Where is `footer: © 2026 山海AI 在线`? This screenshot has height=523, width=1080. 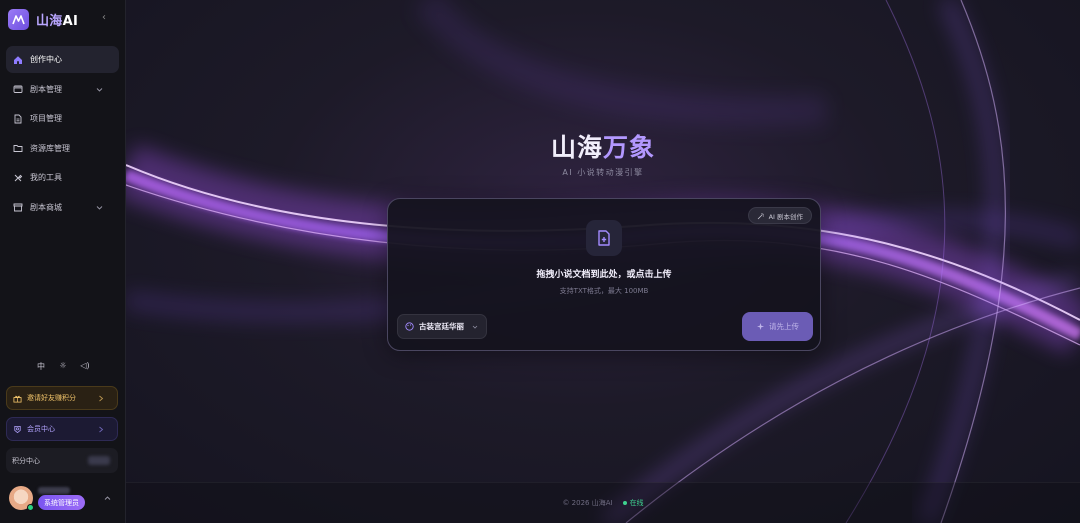 footer: © 2026 山海AI 在线 is located at coordinates (603, 502).